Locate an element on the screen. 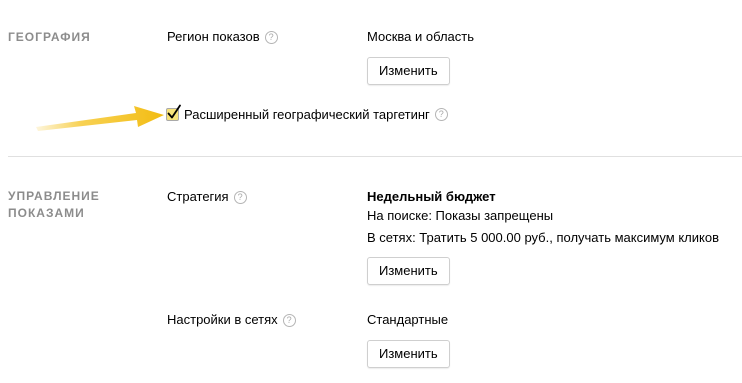 This screenshot has height=383, width=742. yellow-arrow-icon is located at coordinates (100, 118).